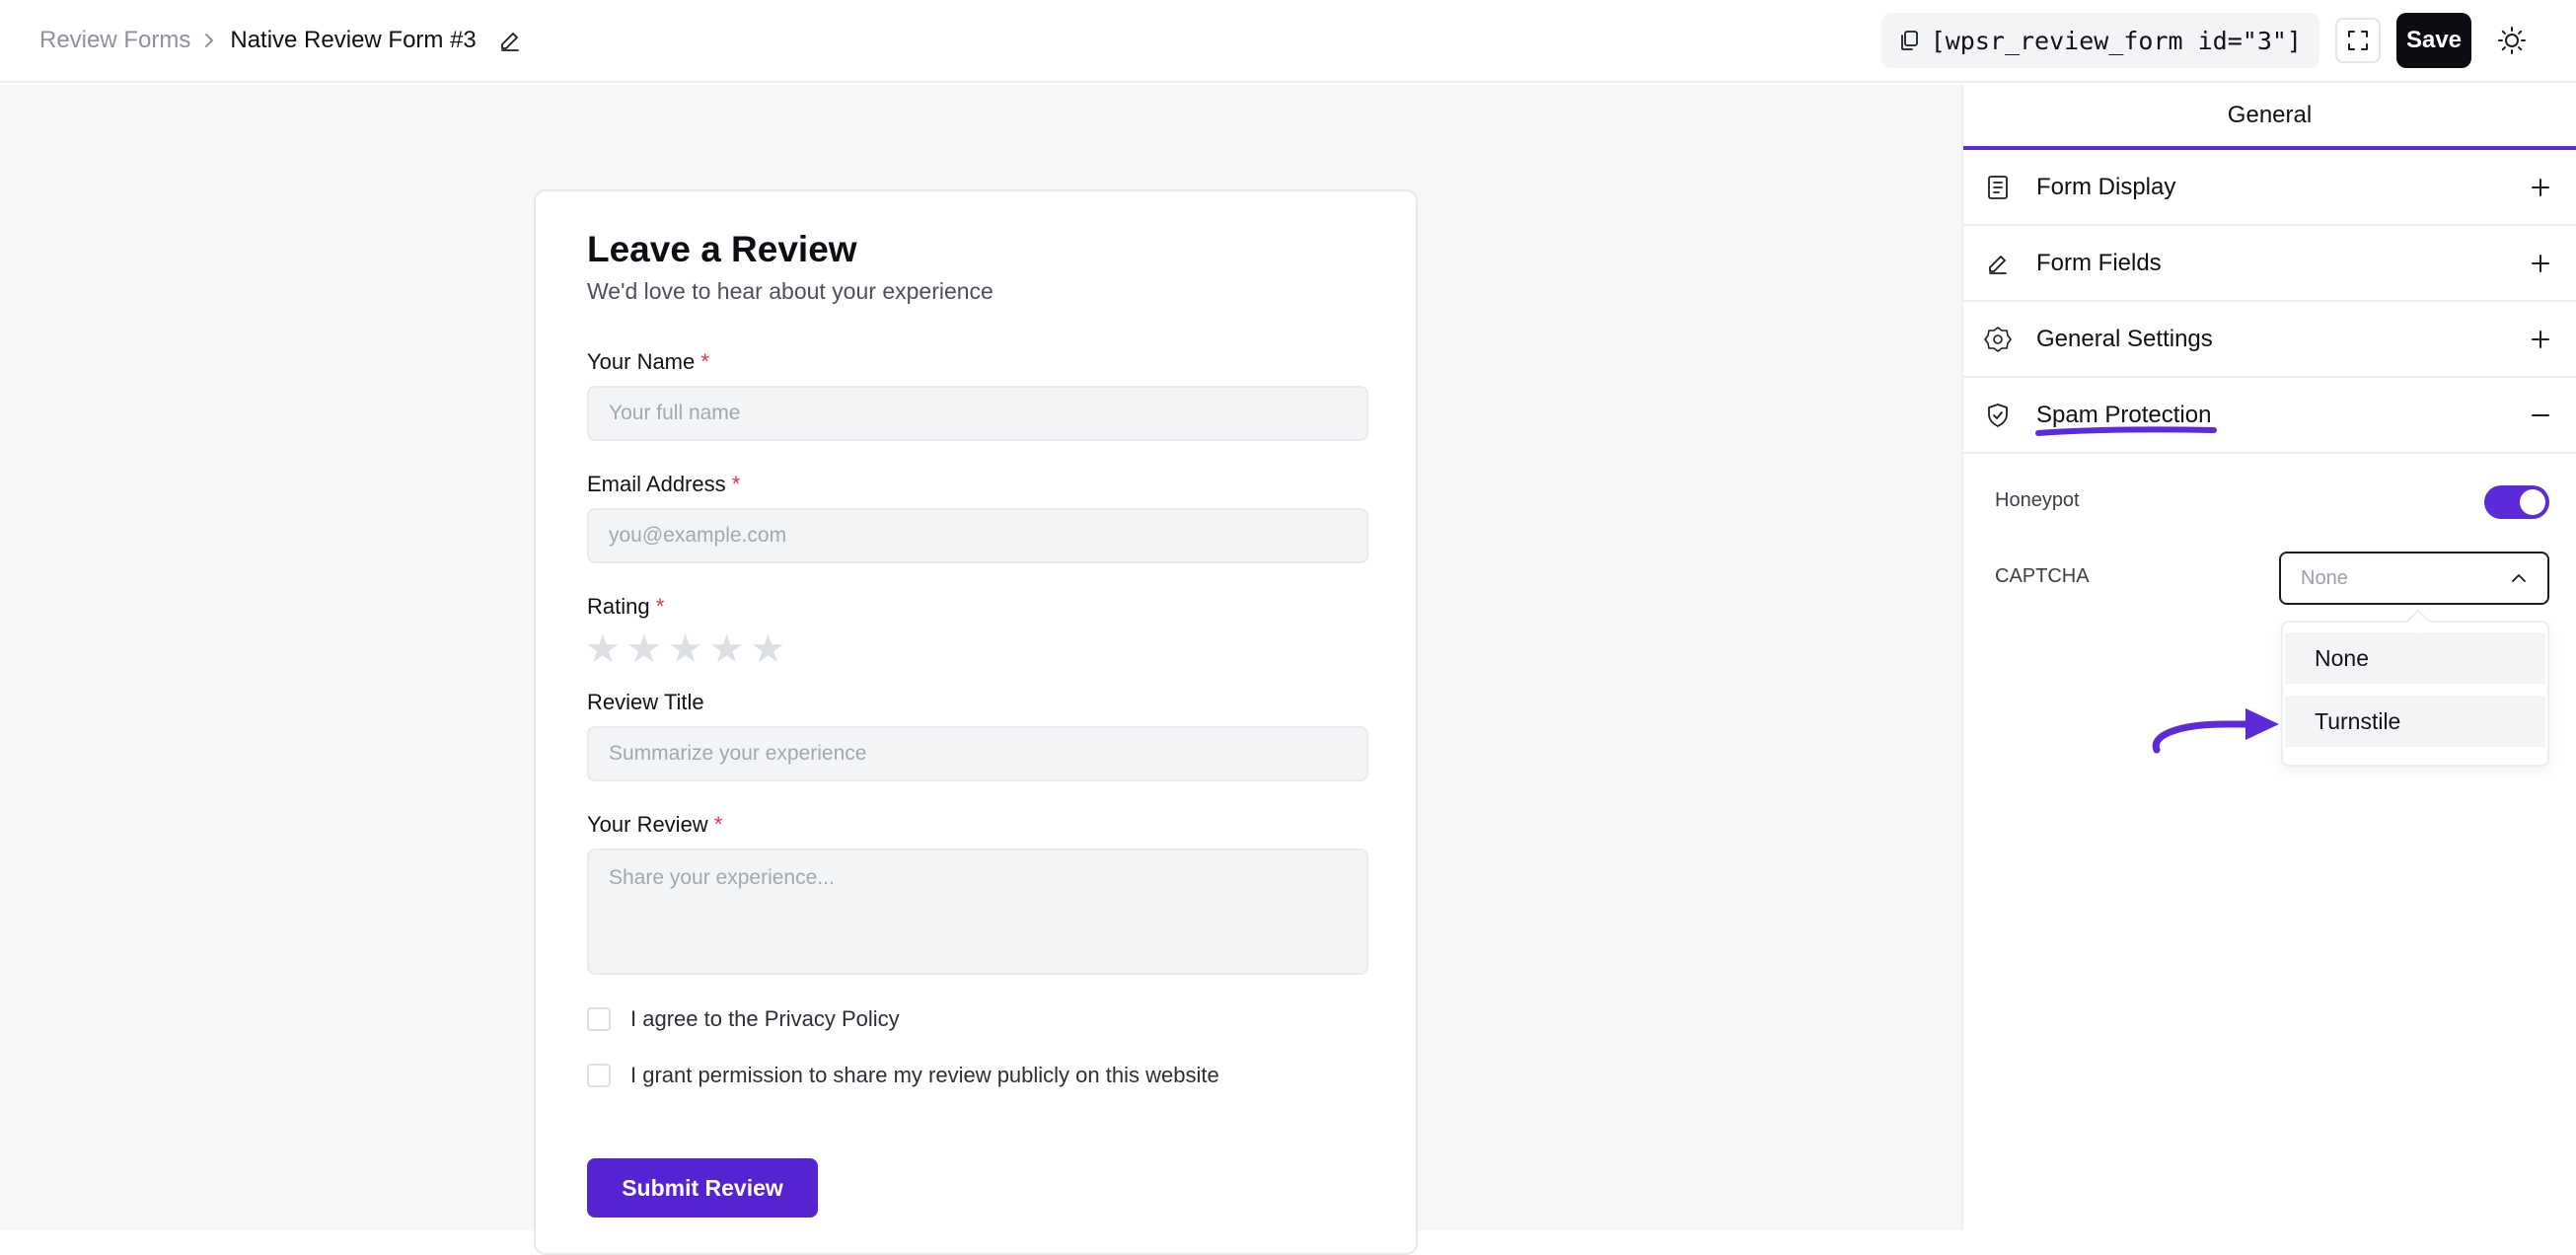 The height and width of the screenshot is (1255, 2576). Describe the element at coordinates (675, 413) in the screenshot. I see `name-placeholder: Your full name` at that location.